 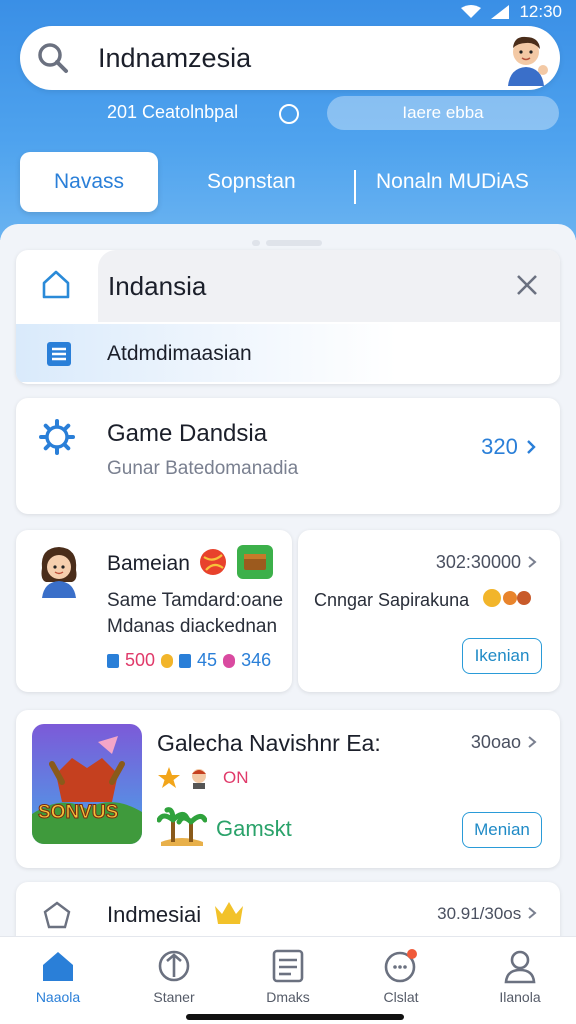 I want to click on game-artwork: SONVUS, so click(x=87, y=784).